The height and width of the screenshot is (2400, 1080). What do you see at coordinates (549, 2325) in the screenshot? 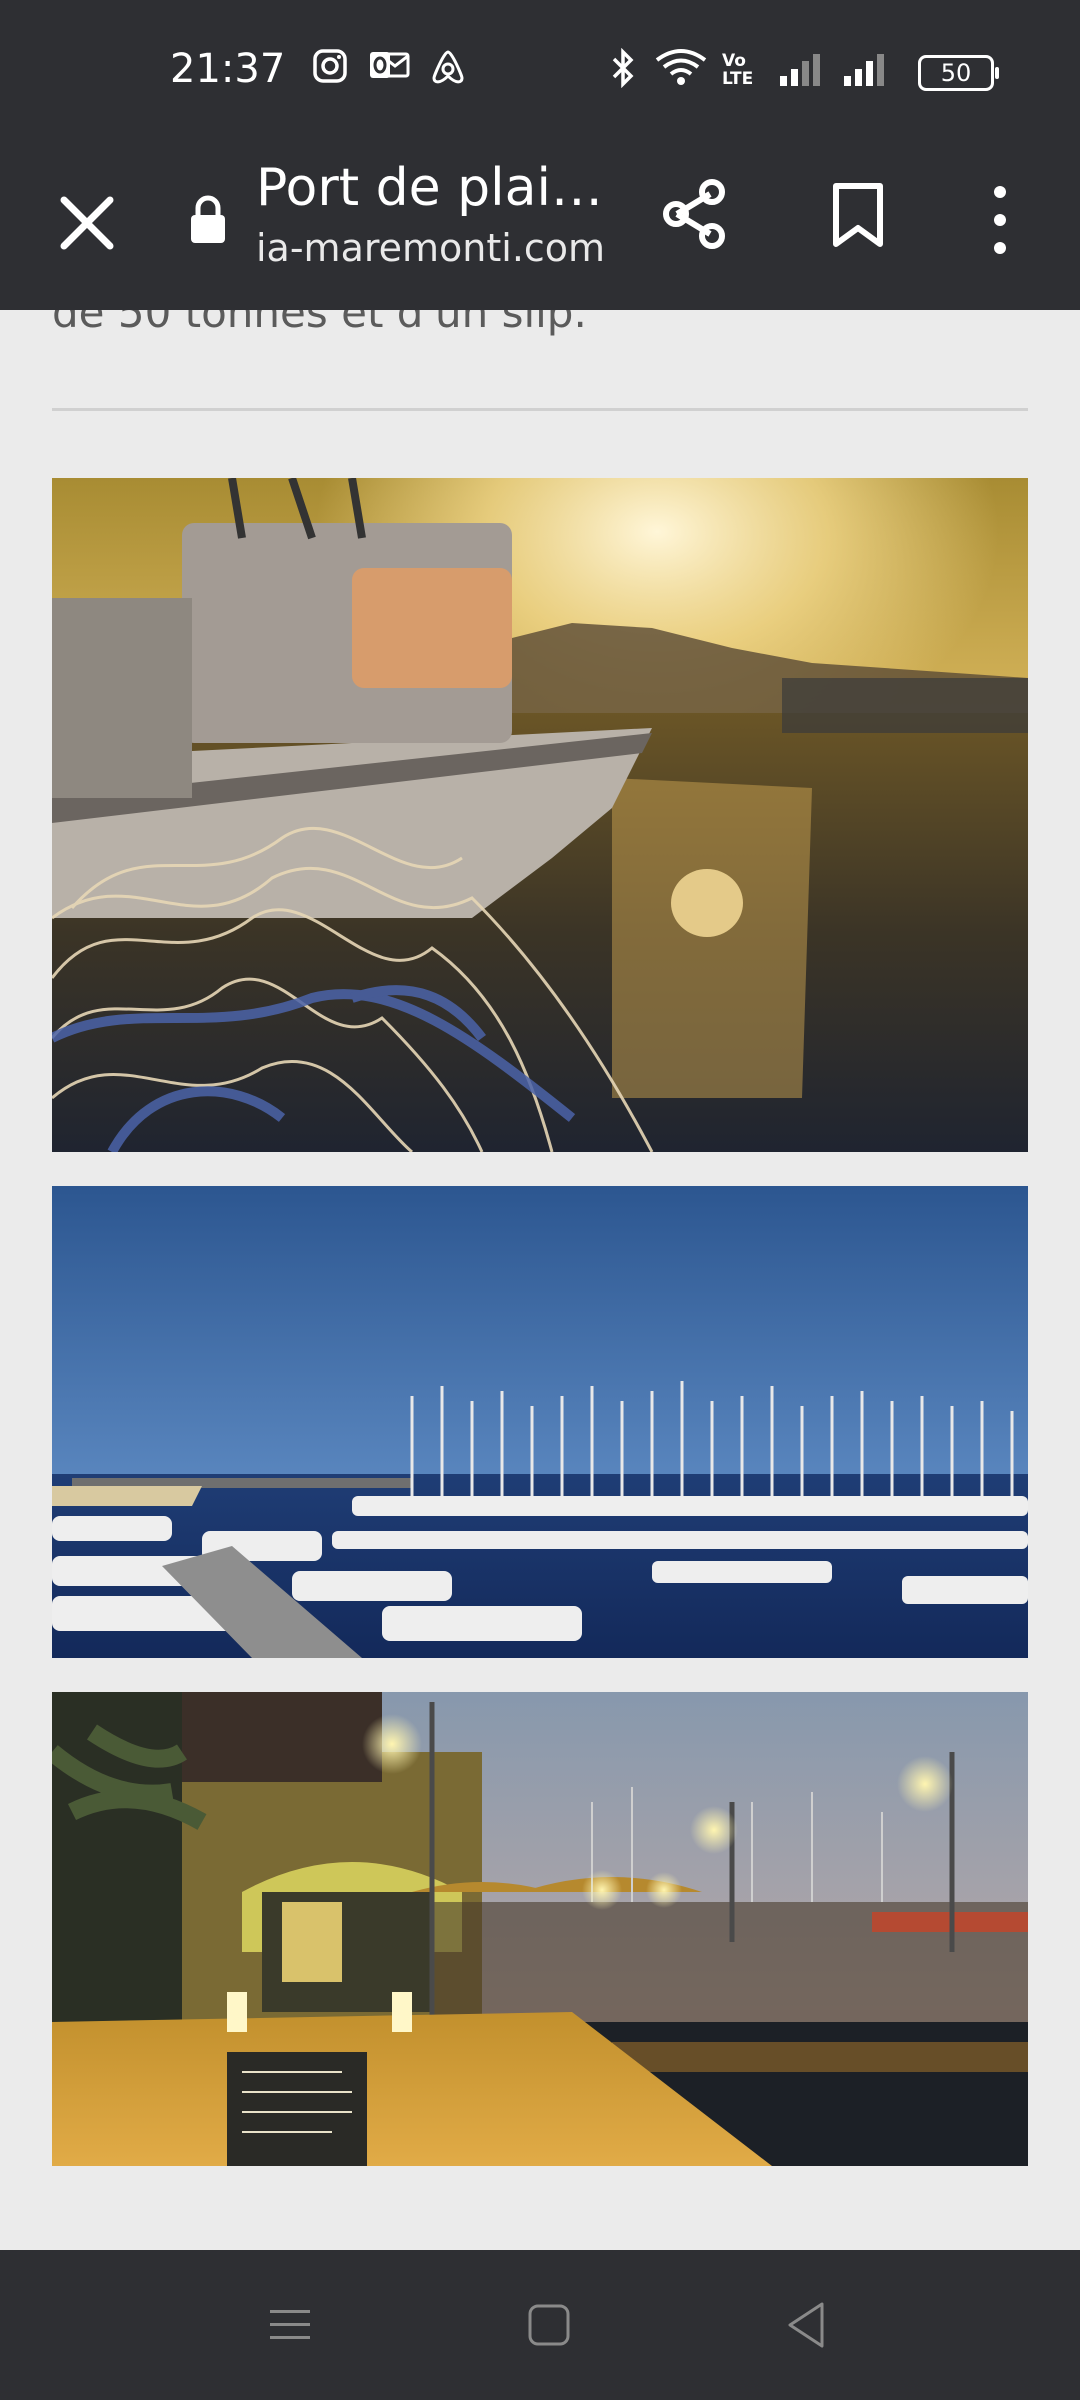
I see `home-icon` at bounding box center [549, 2325].